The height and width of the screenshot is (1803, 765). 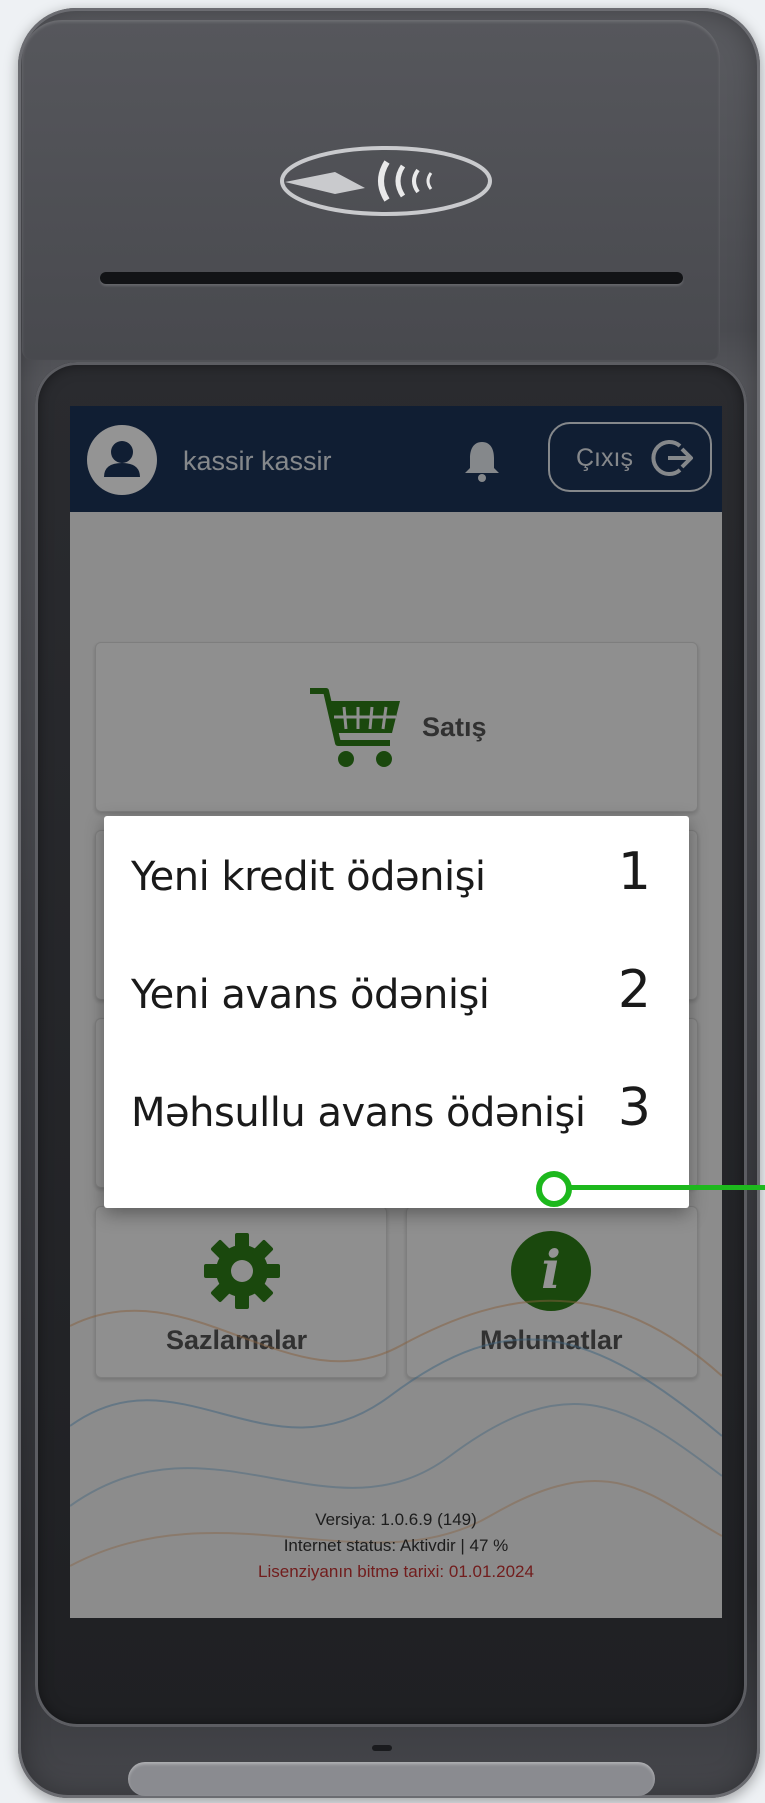 What do you see at coordinates (634, 990) in the screenshot?
I see `dialog-option-number: 2` at bounding box center [634, 990].